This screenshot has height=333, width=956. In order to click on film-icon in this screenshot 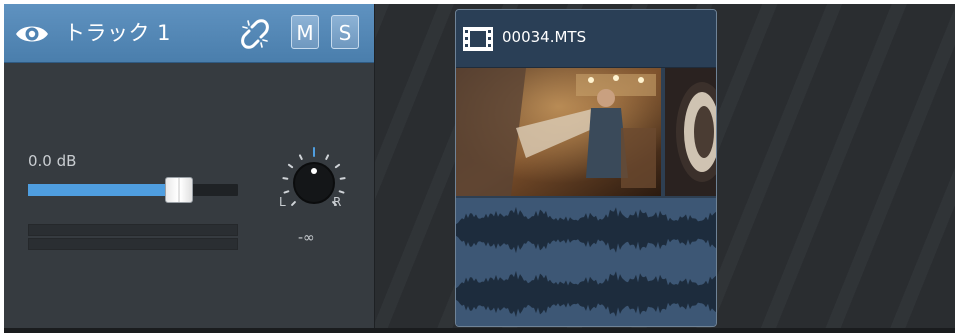, I will do `click(478, 39)`.